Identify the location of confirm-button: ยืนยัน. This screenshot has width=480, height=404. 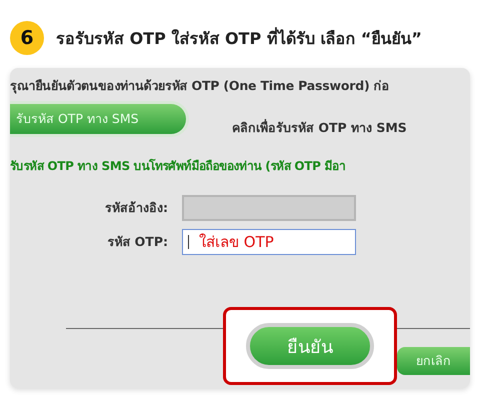
(310, 346).